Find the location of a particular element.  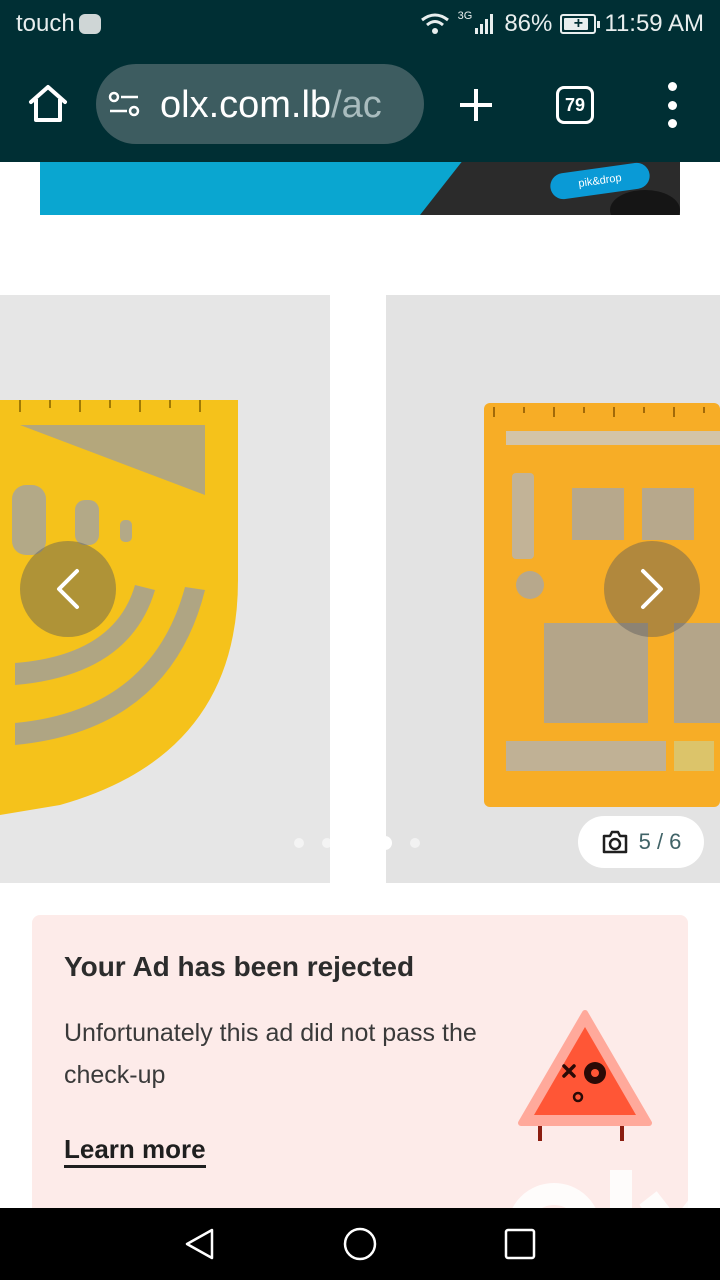

learn-more-link: Learn more is located at coordinates (135, 1150).